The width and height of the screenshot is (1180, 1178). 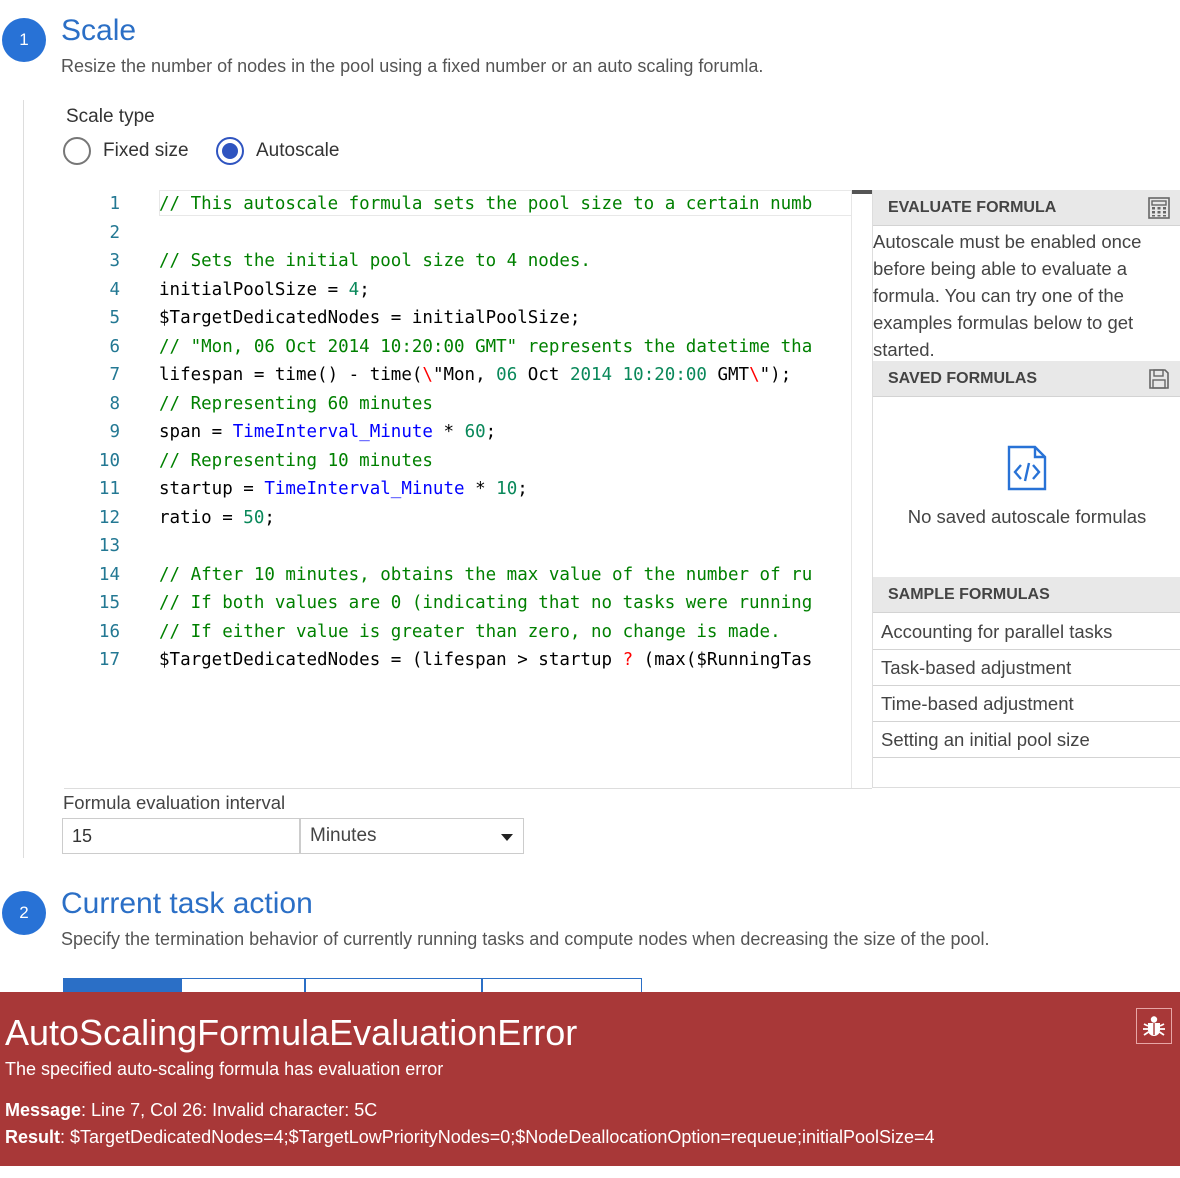 I want to click on task-action-section-title: Current task action, so click(x=187, y=903).